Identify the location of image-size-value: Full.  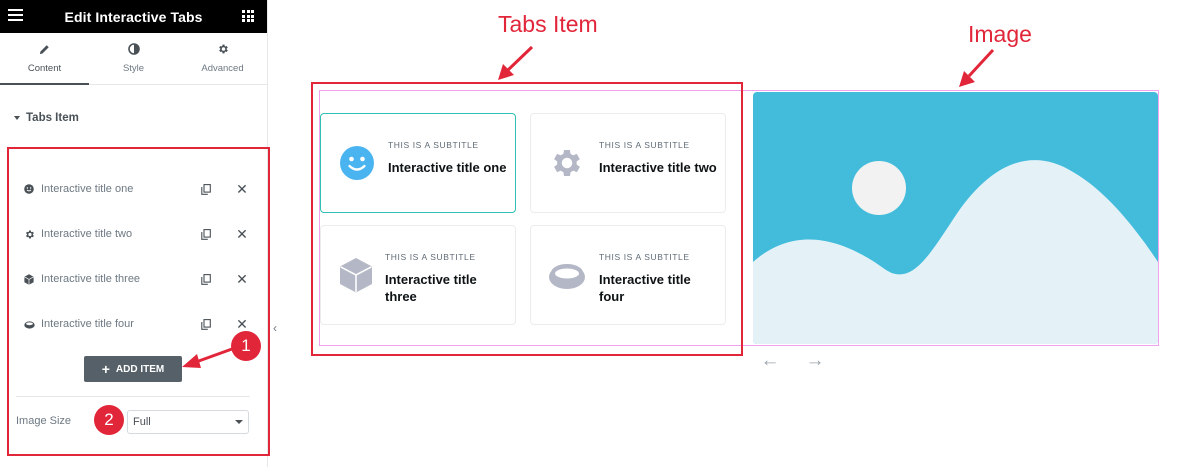
(142, 422).